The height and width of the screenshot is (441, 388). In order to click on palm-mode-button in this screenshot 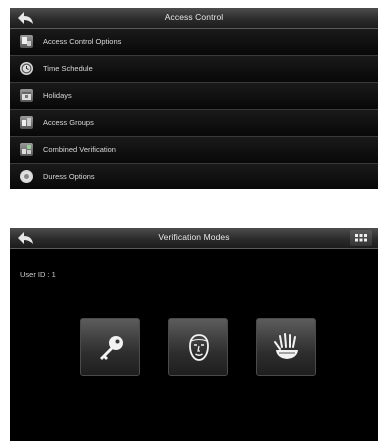, I will do `click(286, 347)`.